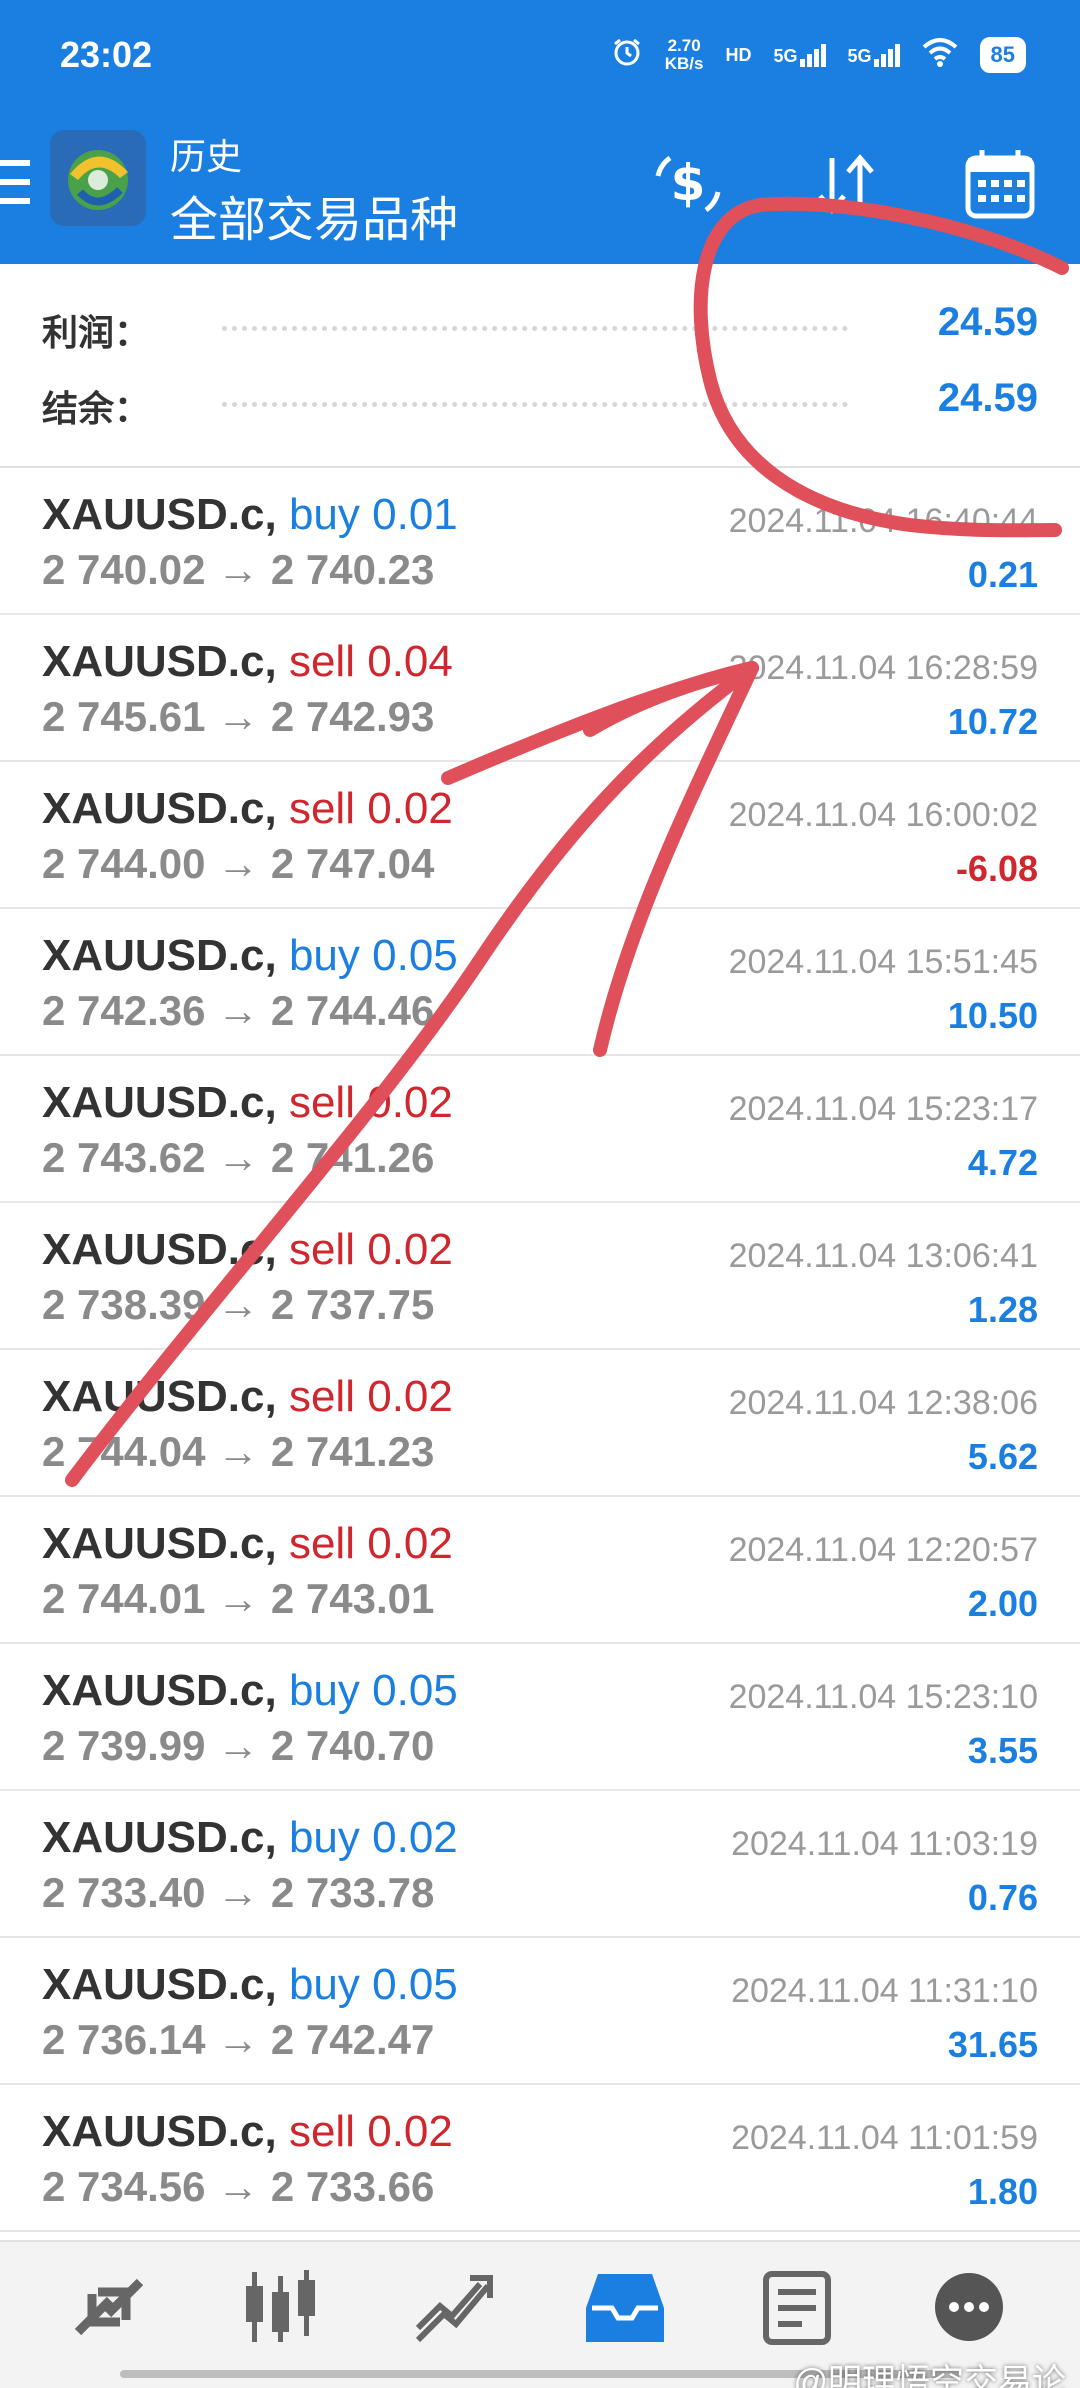 The image size is (1080, 2388). I want to click on sort-icon, so click(846, 184).